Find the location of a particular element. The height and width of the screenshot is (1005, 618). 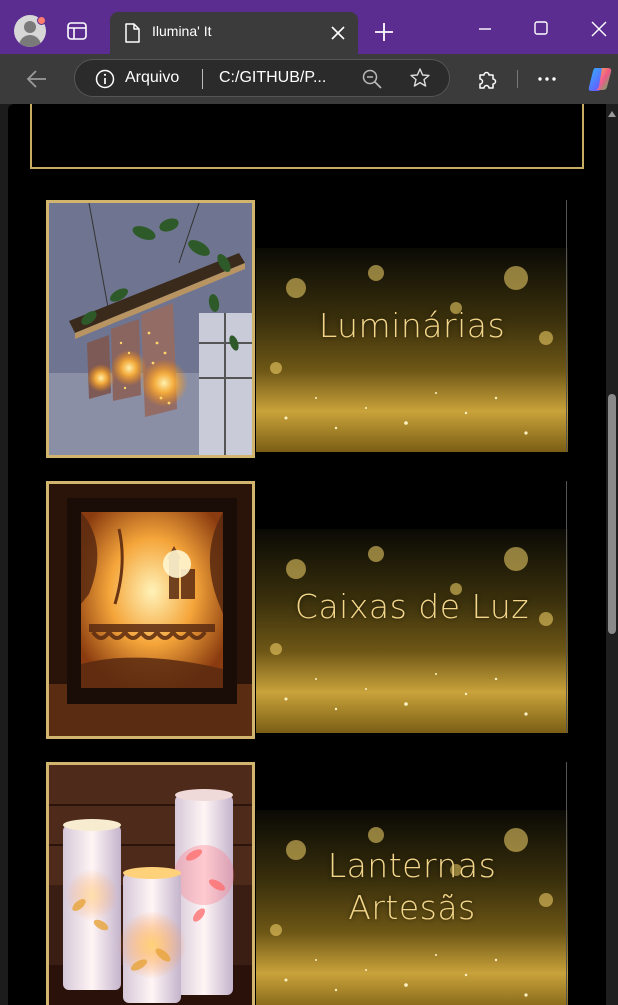

puzzle-icon is located at coordinates (487, 79).